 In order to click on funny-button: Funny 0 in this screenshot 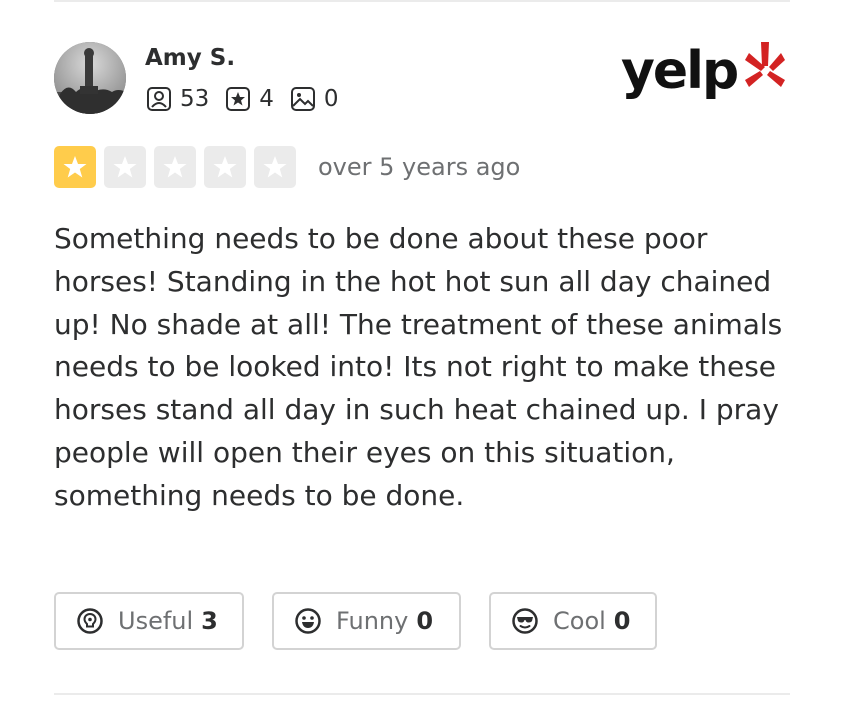, I will do `click(366, 621)`.